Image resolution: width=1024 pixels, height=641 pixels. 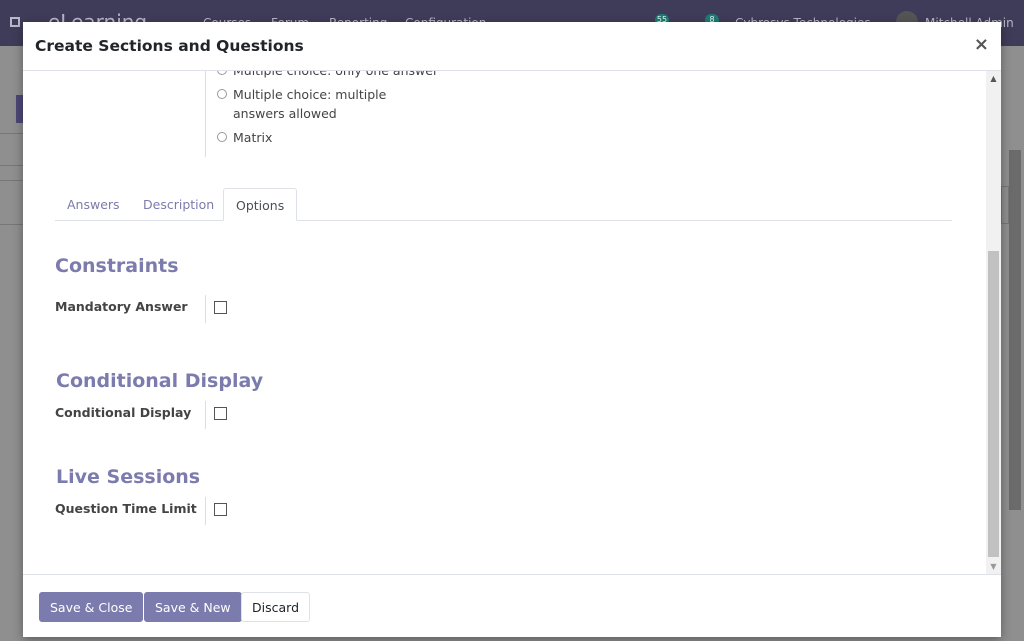 I want to click on radio-single-choice: Multiple choice: only one answer, so click(x=327, y=75).